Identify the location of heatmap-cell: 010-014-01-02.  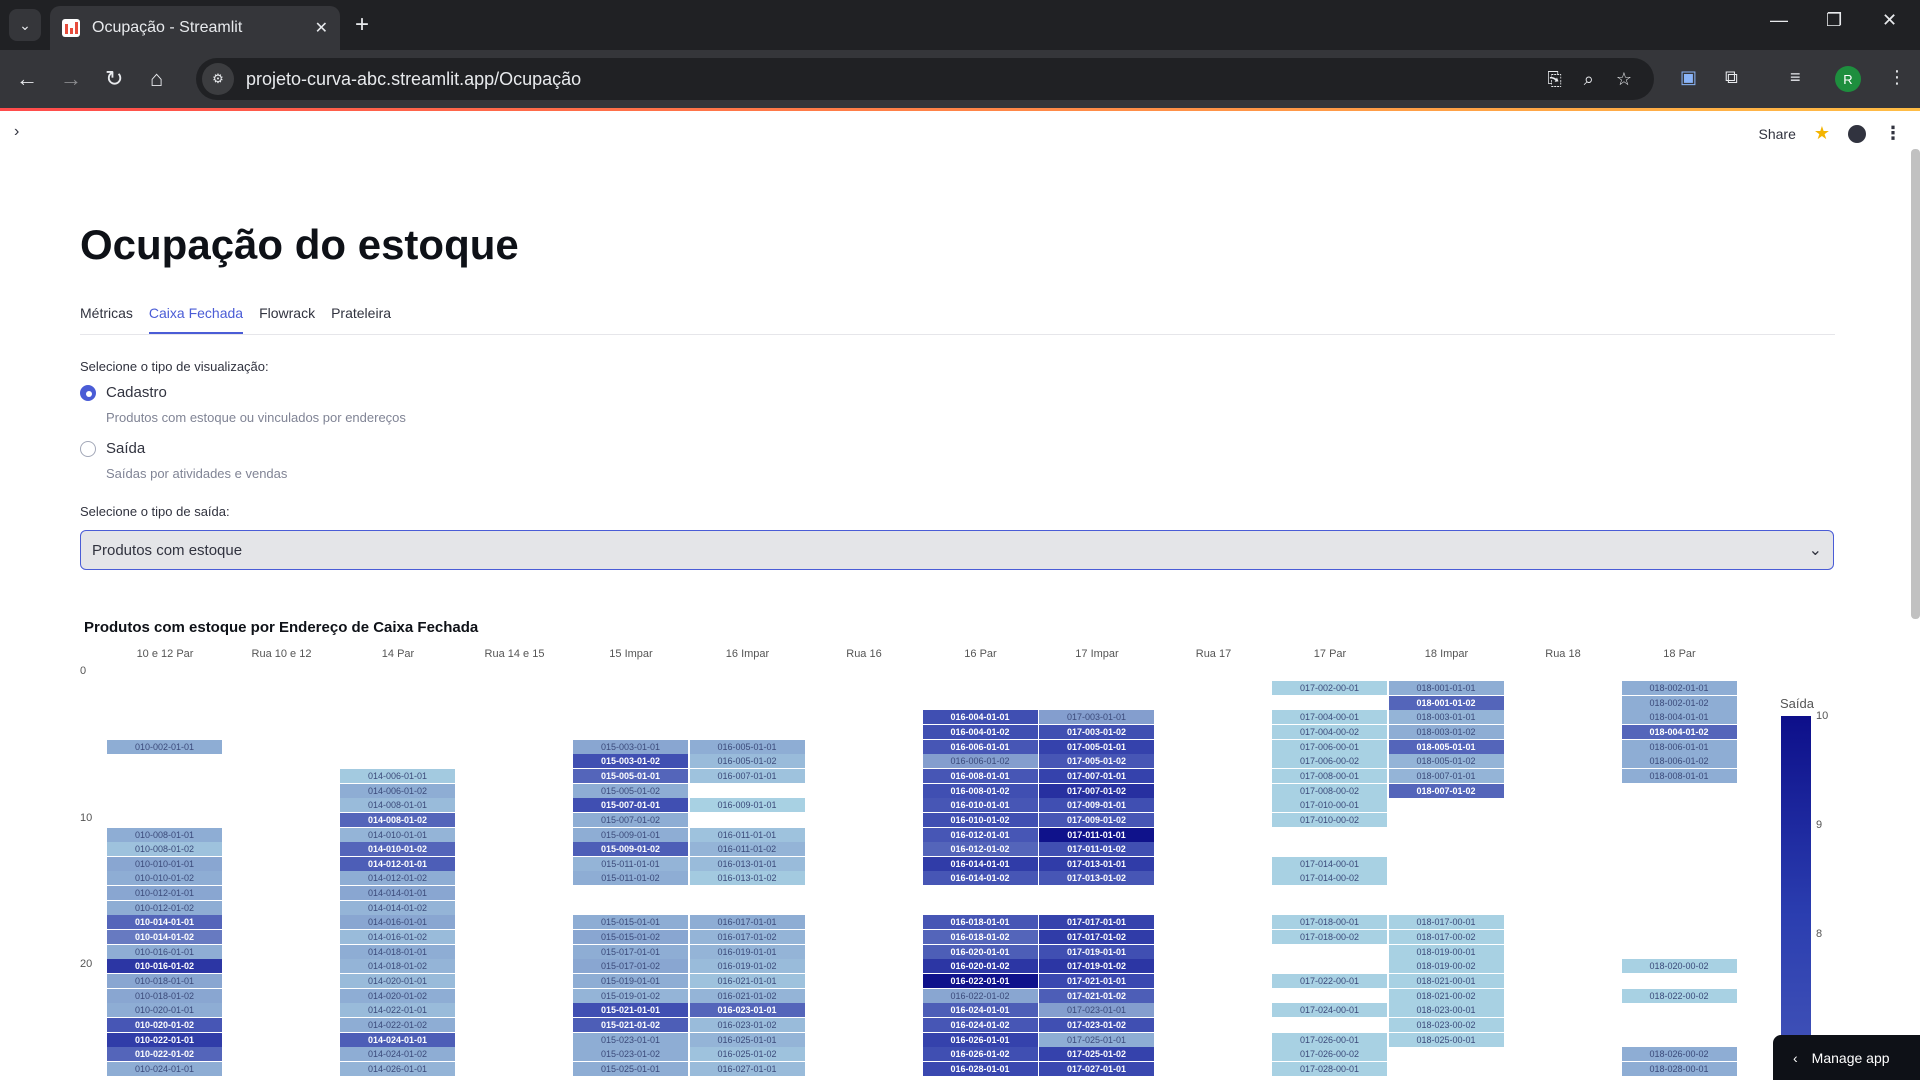
(164, 937).